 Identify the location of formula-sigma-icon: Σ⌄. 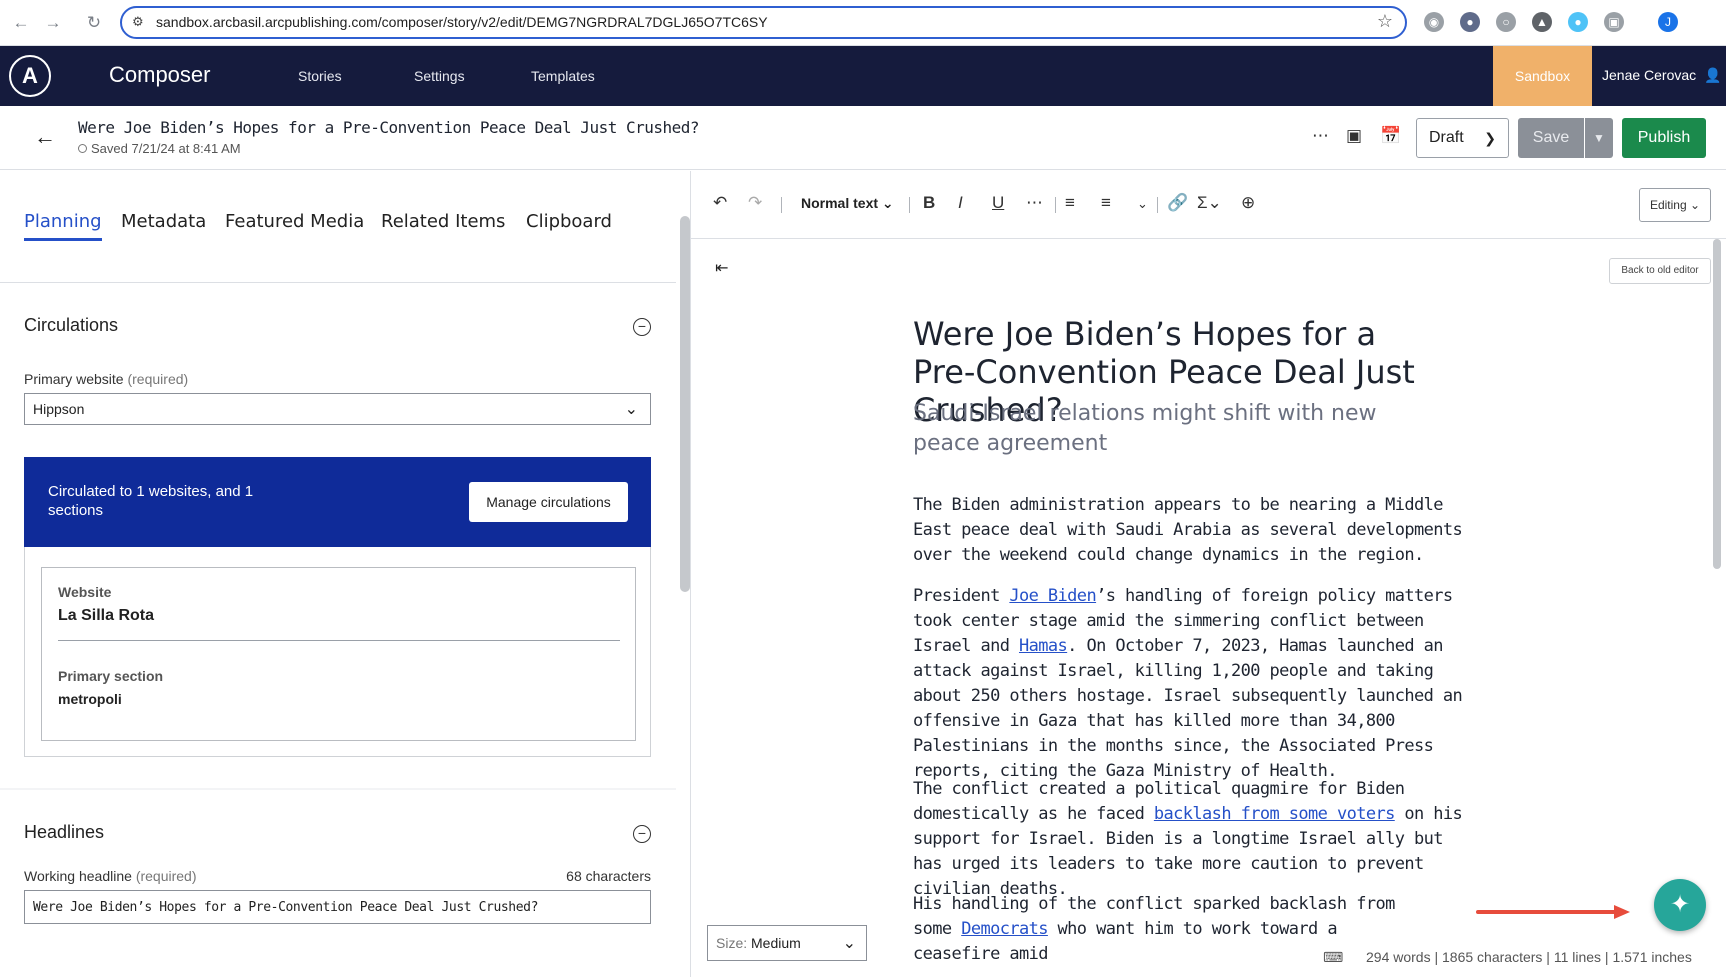
(1209, 203).